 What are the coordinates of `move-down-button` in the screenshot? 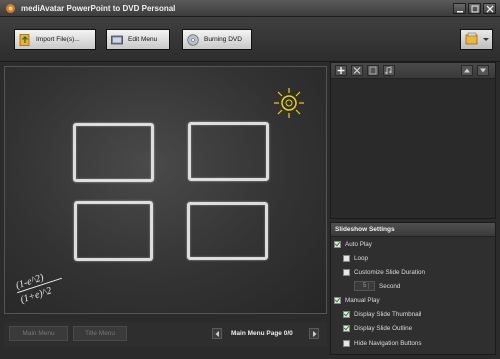 It's located at (483, 70).